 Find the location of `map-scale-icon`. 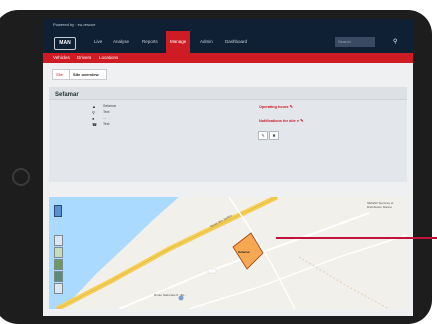

map-scale-icon is located at coordinates (58, 211).